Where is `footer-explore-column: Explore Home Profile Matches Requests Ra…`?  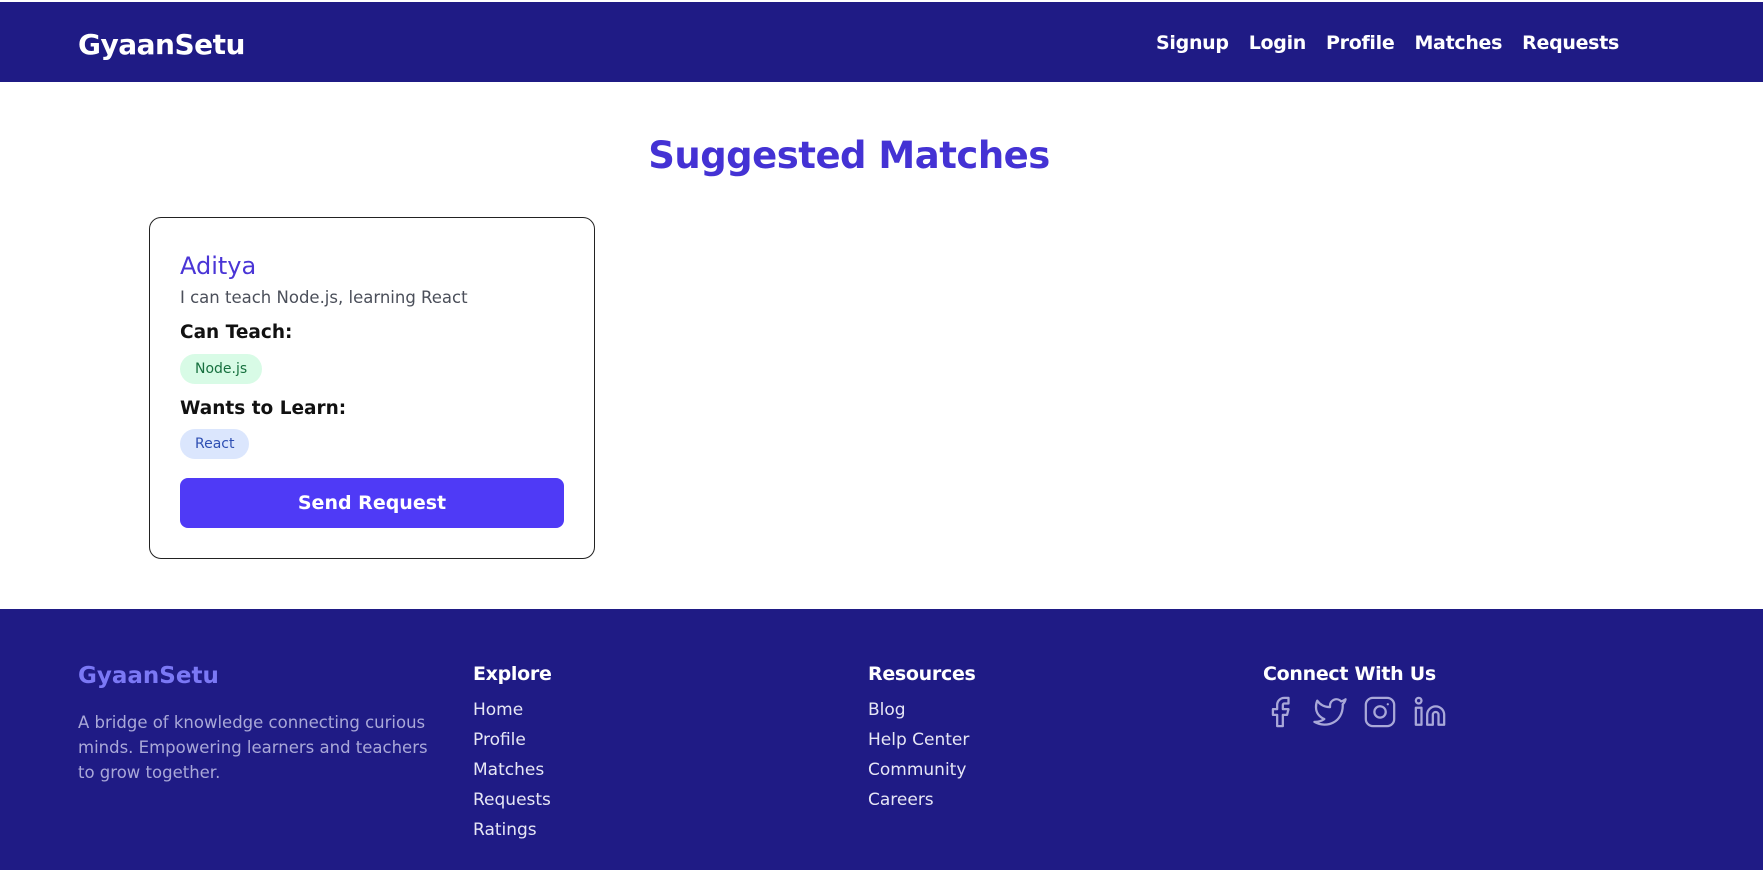
footer-explore-column: Explore Home Profile Matches Requests Ra… is located at coordinates (512, 754).